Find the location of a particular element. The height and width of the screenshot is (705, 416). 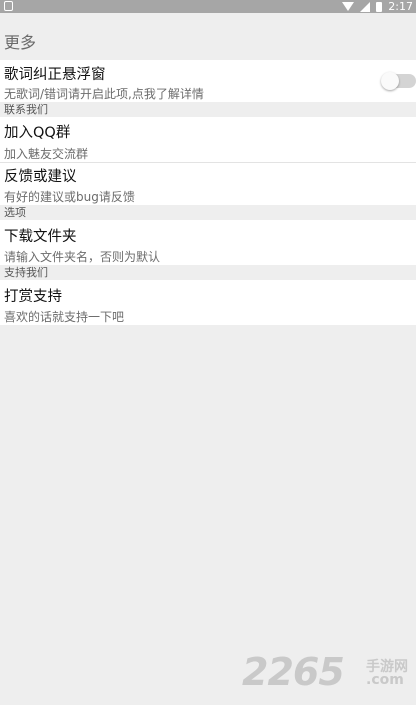

pref-donate-summary: 喜欢的话就支持一下吧 is located at coordinates (64, 317).